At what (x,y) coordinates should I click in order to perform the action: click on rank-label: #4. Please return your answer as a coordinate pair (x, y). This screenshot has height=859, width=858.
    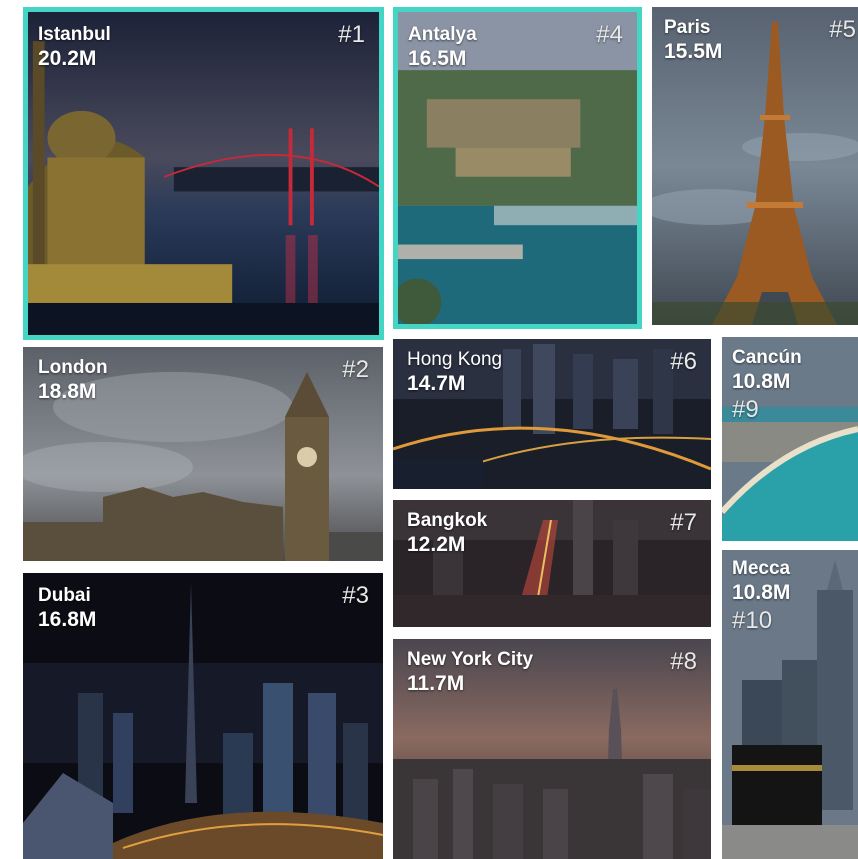
    Looking at the image, I should click on (609, 34).